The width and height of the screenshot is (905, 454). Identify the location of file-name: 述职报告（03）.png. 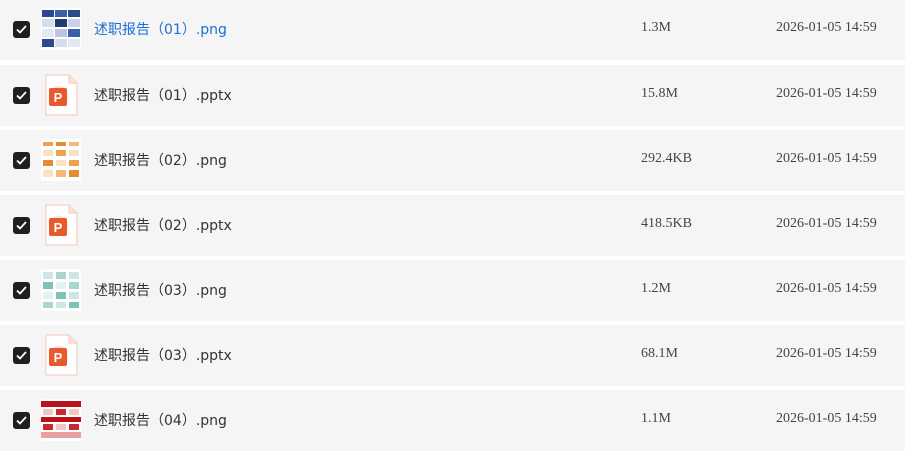
(160, 290).